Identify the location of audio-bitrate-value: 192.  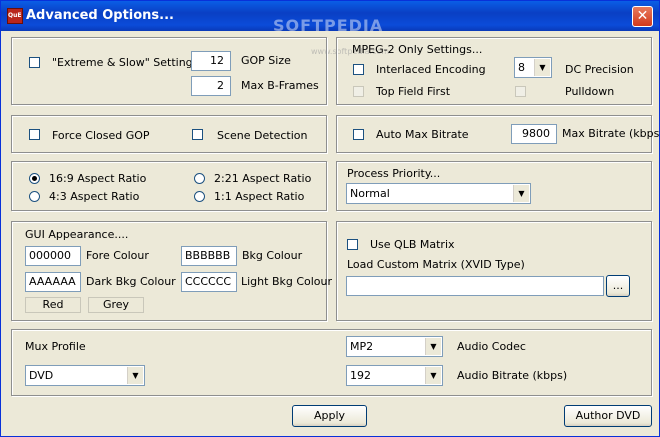
(360, 375).